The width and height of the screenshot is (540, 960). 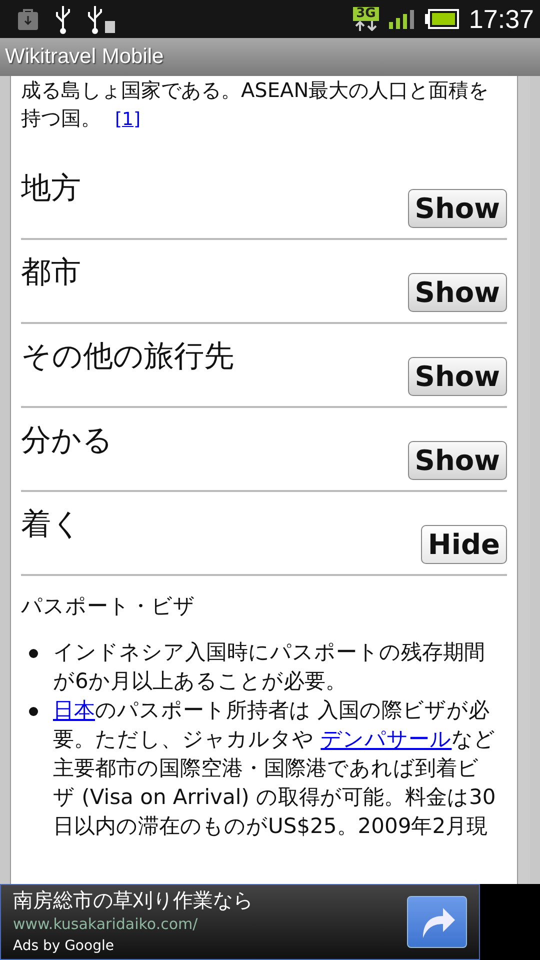 What do you see at coordinates (63, 19) in the screenshot?
I see `usb-icon` at bounding box center [63, 19].